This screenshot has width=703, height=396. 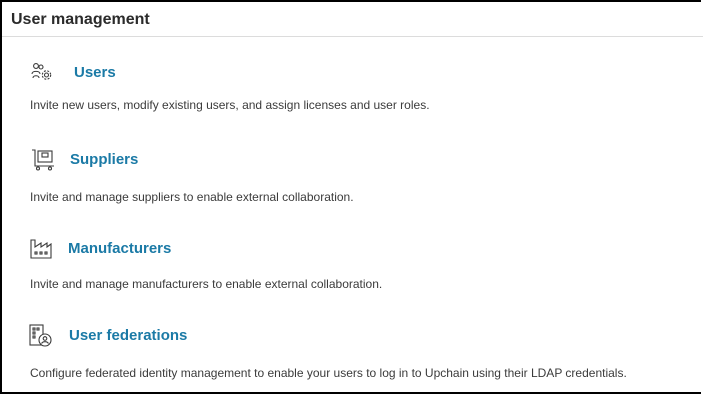 What do you see at coordinates (352, 162) in the screenshot?
I see `suppliers-header: Suppliers` at bounding box center [352, 162].